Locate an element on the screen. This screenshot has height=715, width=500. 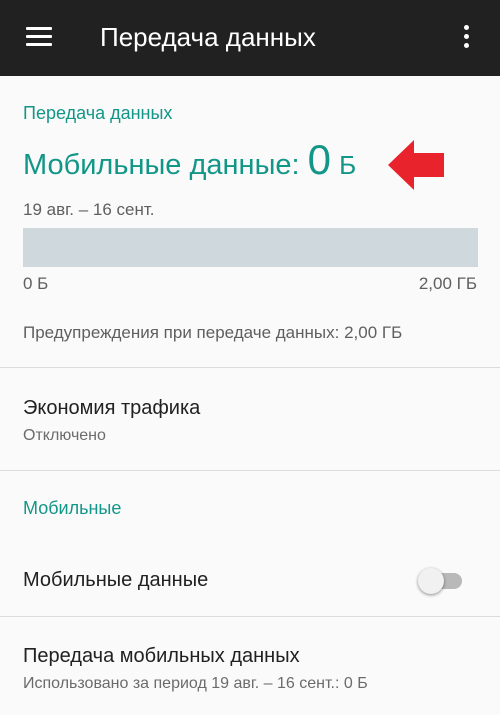
app-bar: Передача данных is located at coordinates (250, 38).